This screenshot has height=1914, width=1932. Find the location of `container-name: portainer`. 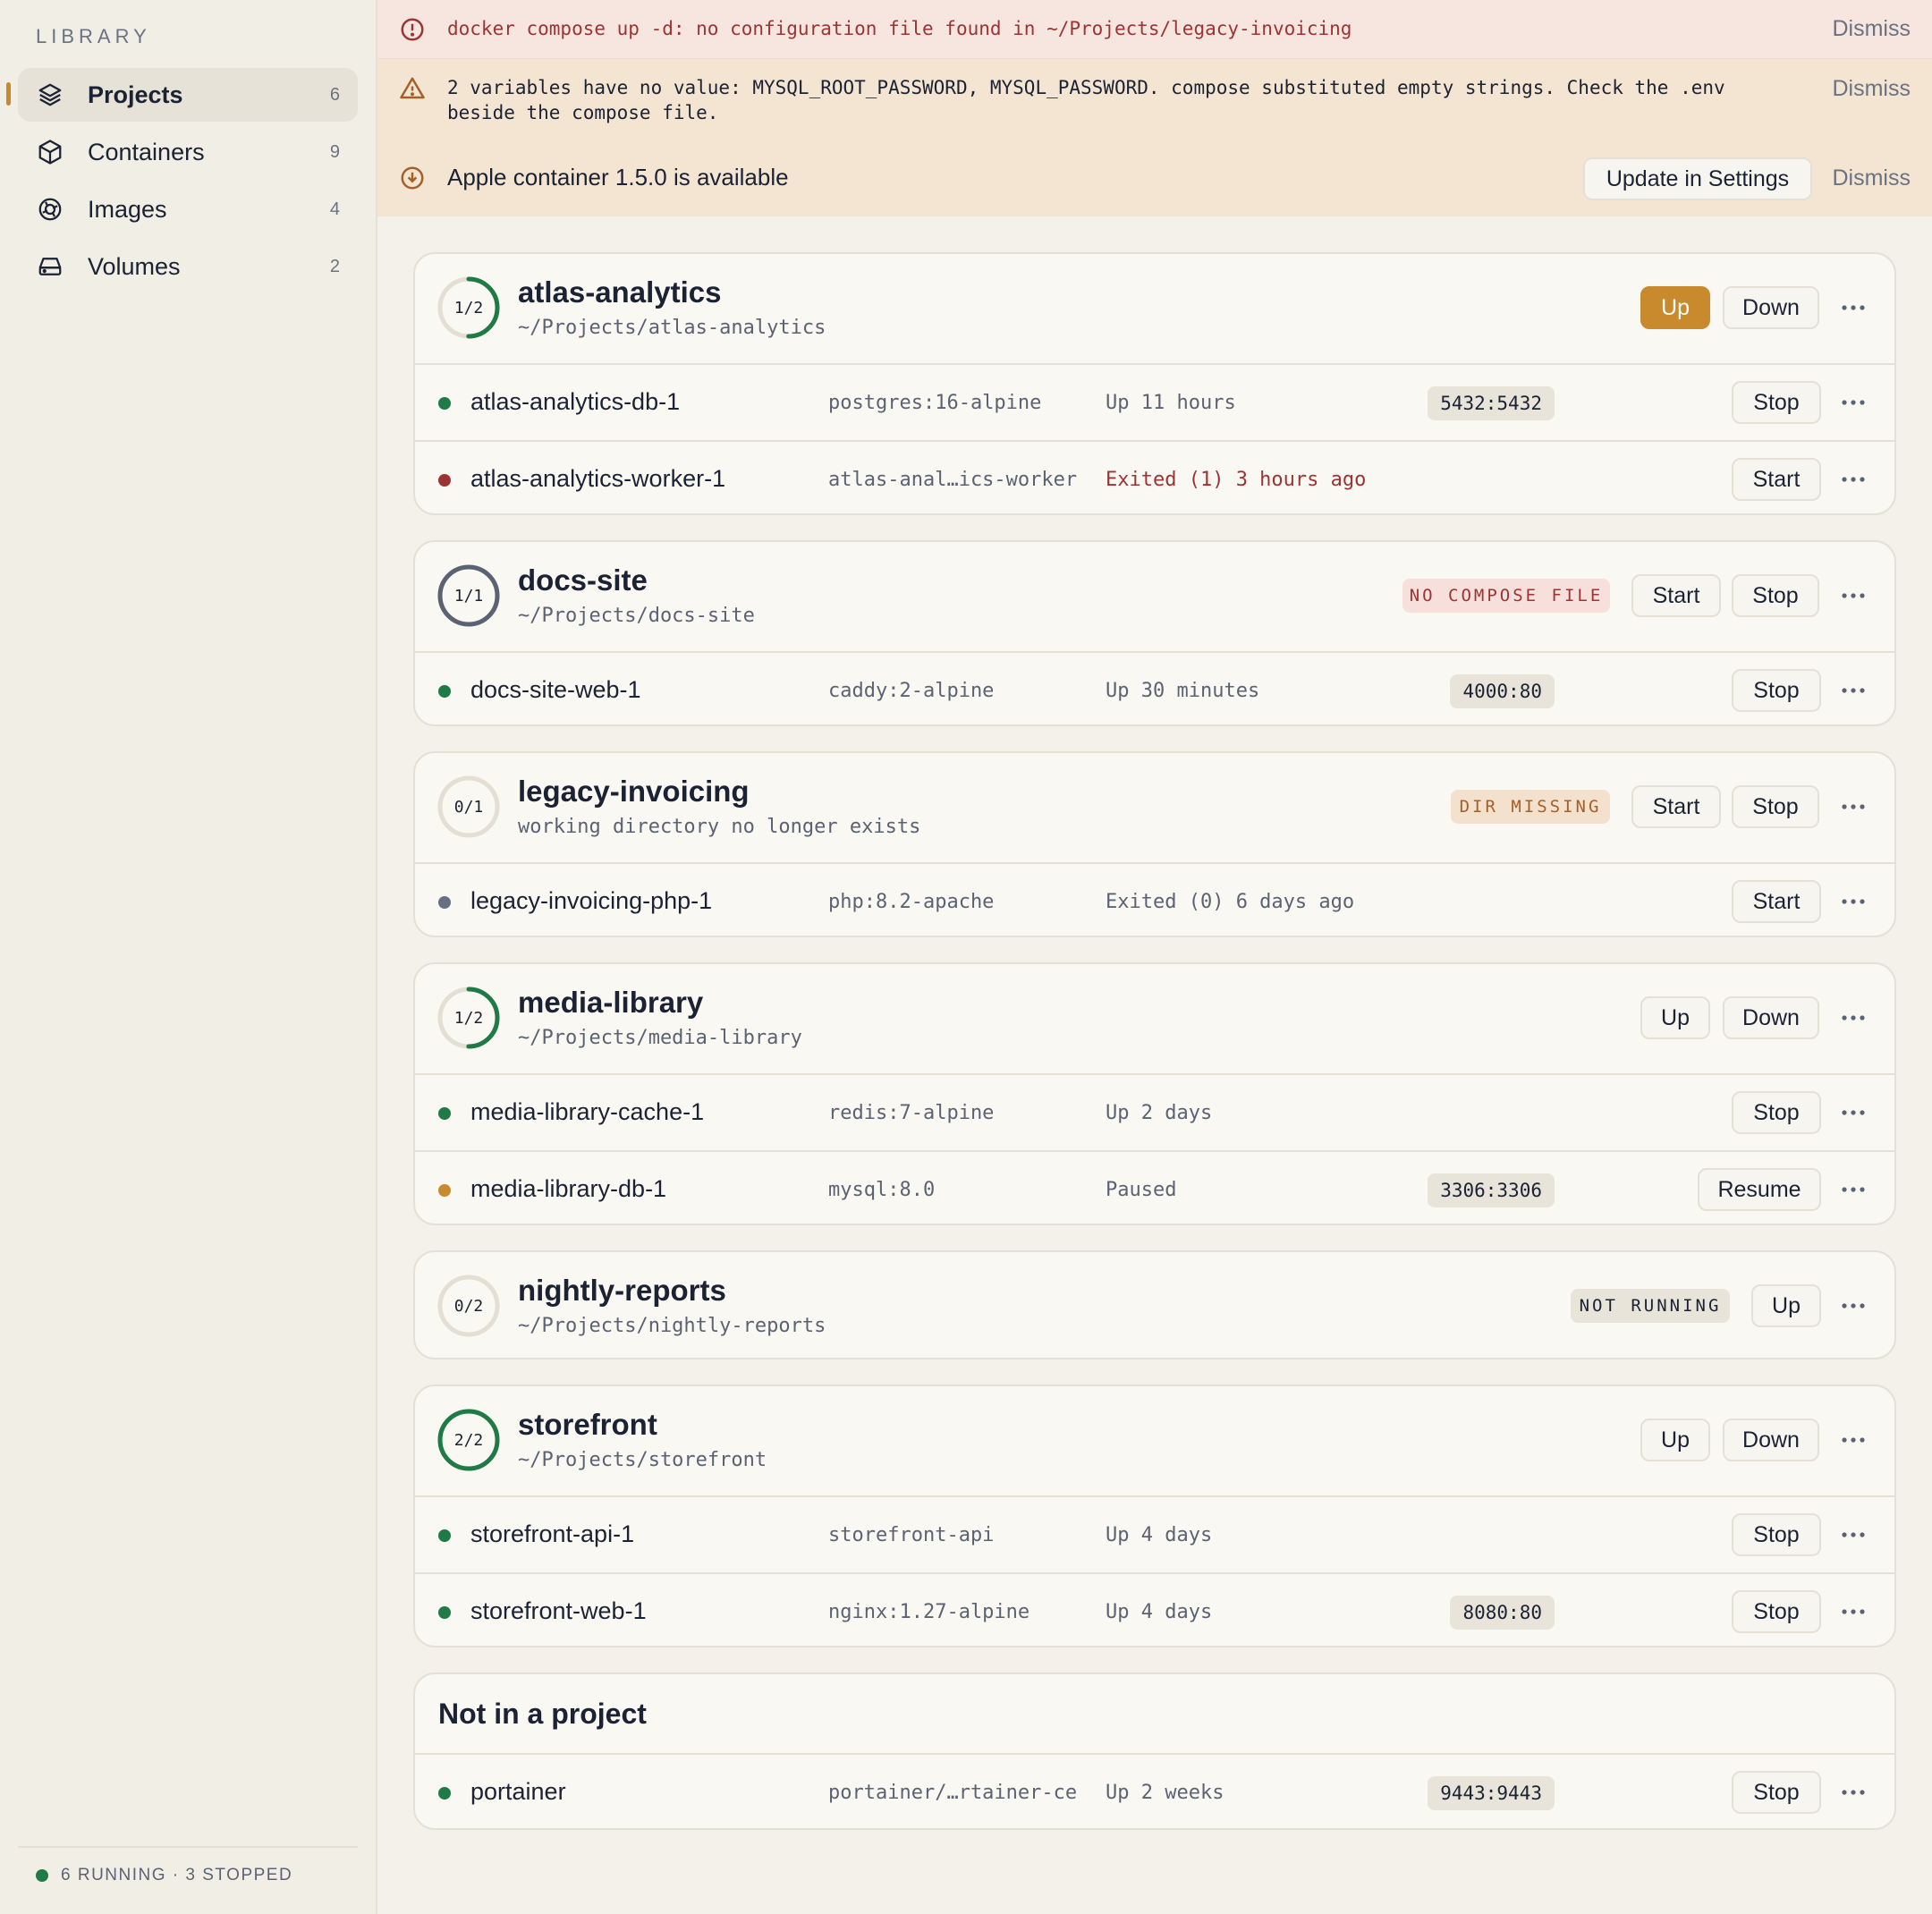

container-name: portainer is located at coordinates (518, 1791).